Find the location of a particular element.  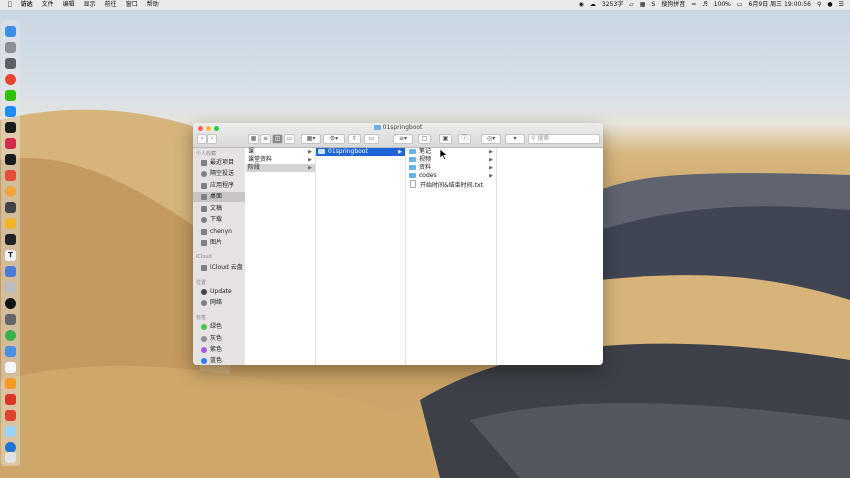

typora-icon is located at coordinates (10, 175).